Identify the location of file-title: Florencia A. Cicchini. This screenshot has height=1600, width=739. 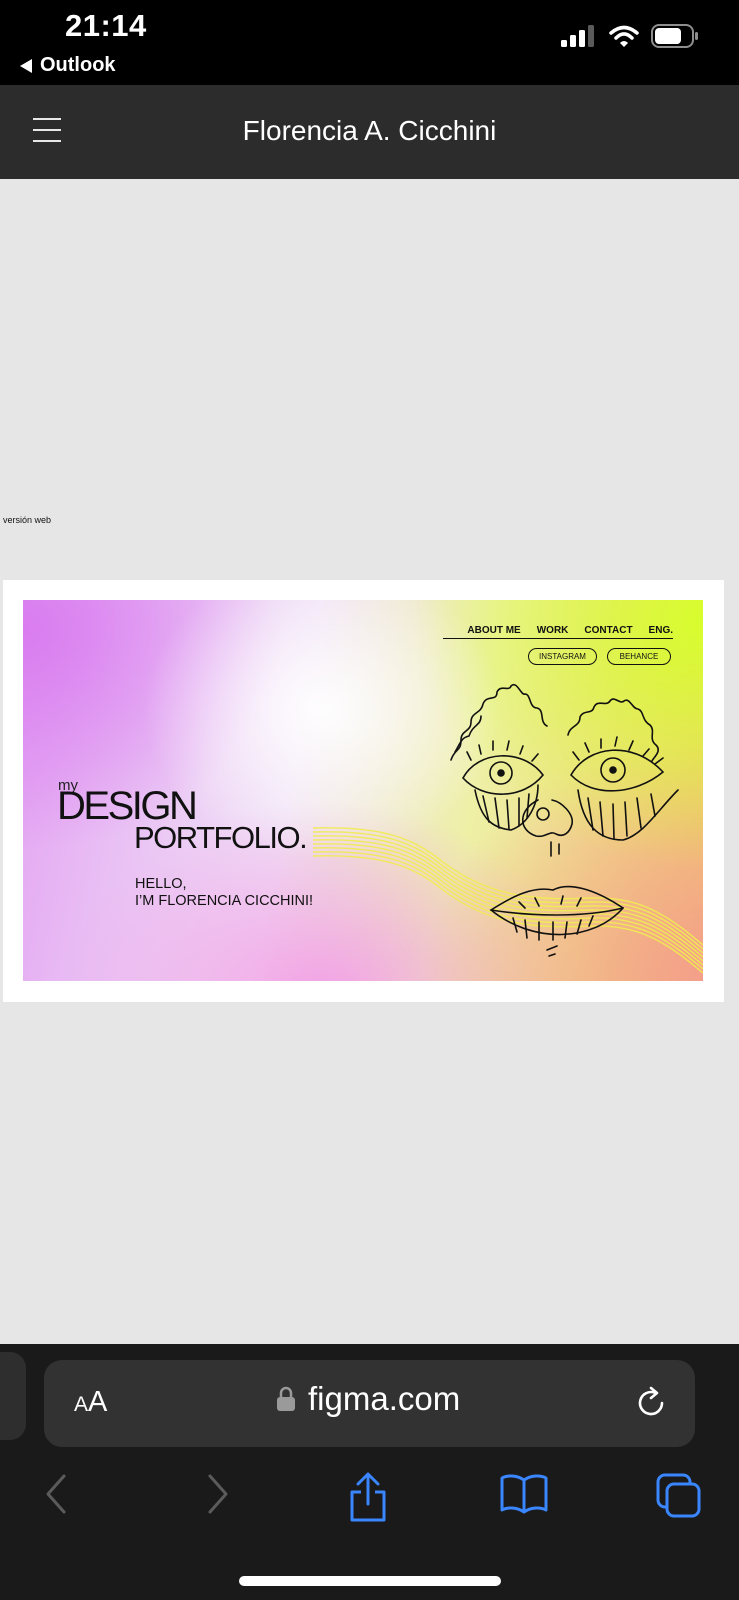
(369, 130).